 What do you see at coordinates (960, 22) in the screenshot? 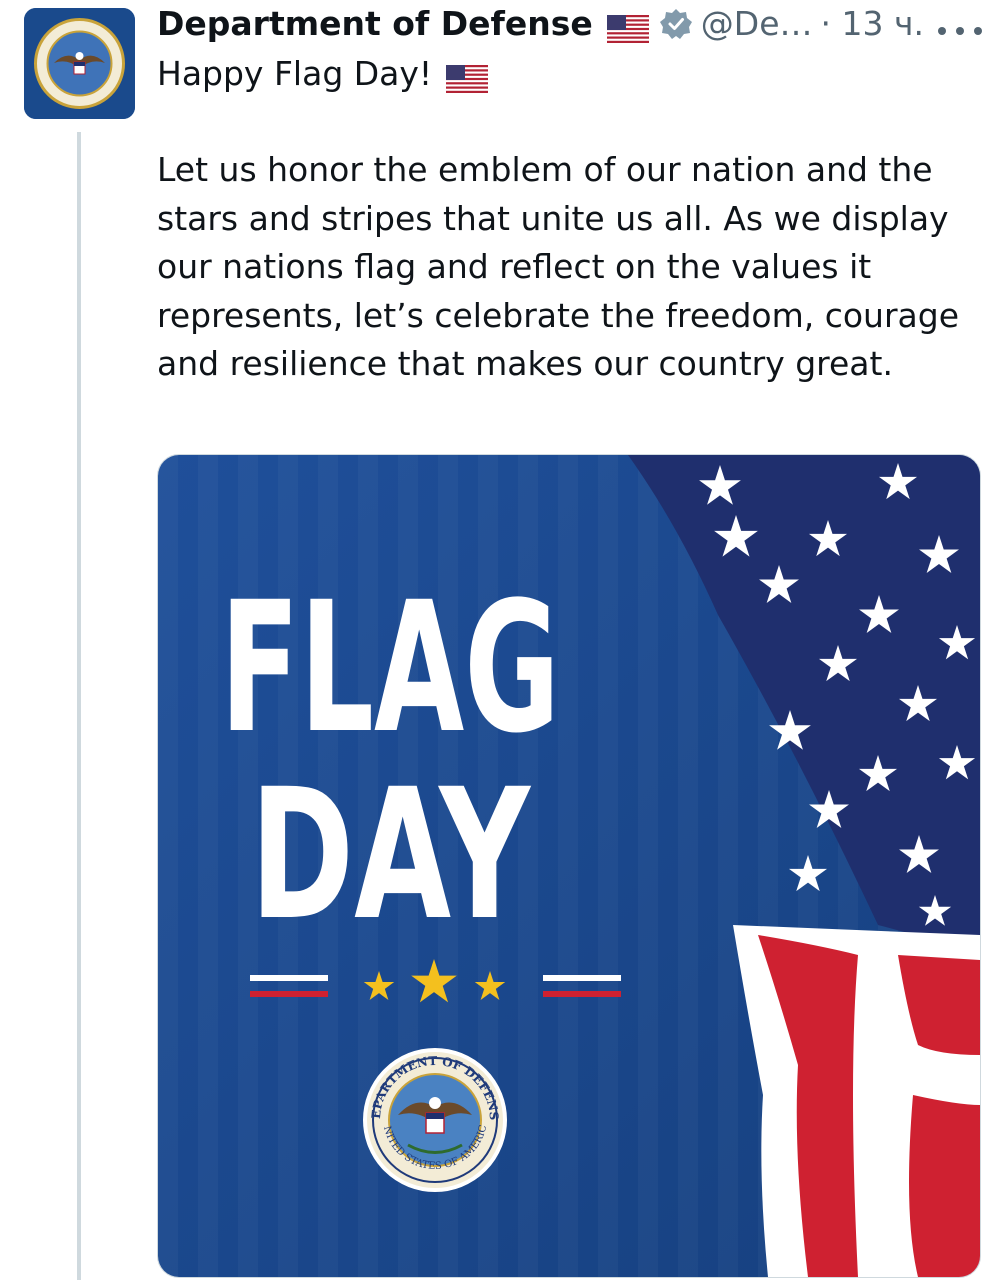
I see `more-horizontal-icon` at bounding box center [960, 22].